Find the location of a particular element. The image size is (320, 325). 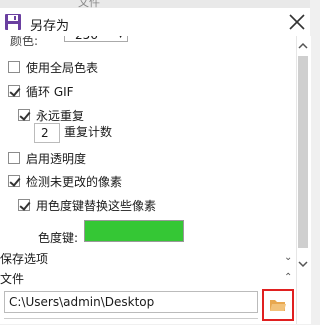

use-global-palette-checkbox is located at coordinates (14, 67).